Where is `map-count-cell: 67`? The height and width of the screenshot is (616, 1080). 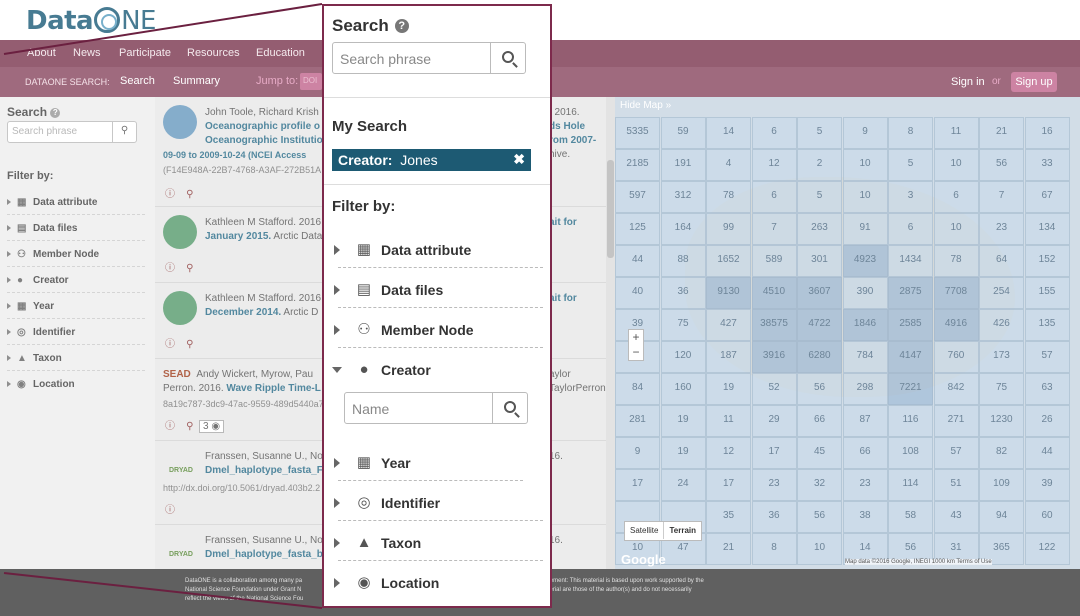
map-count-cell: 67 is located at coordinates (1047, 197).